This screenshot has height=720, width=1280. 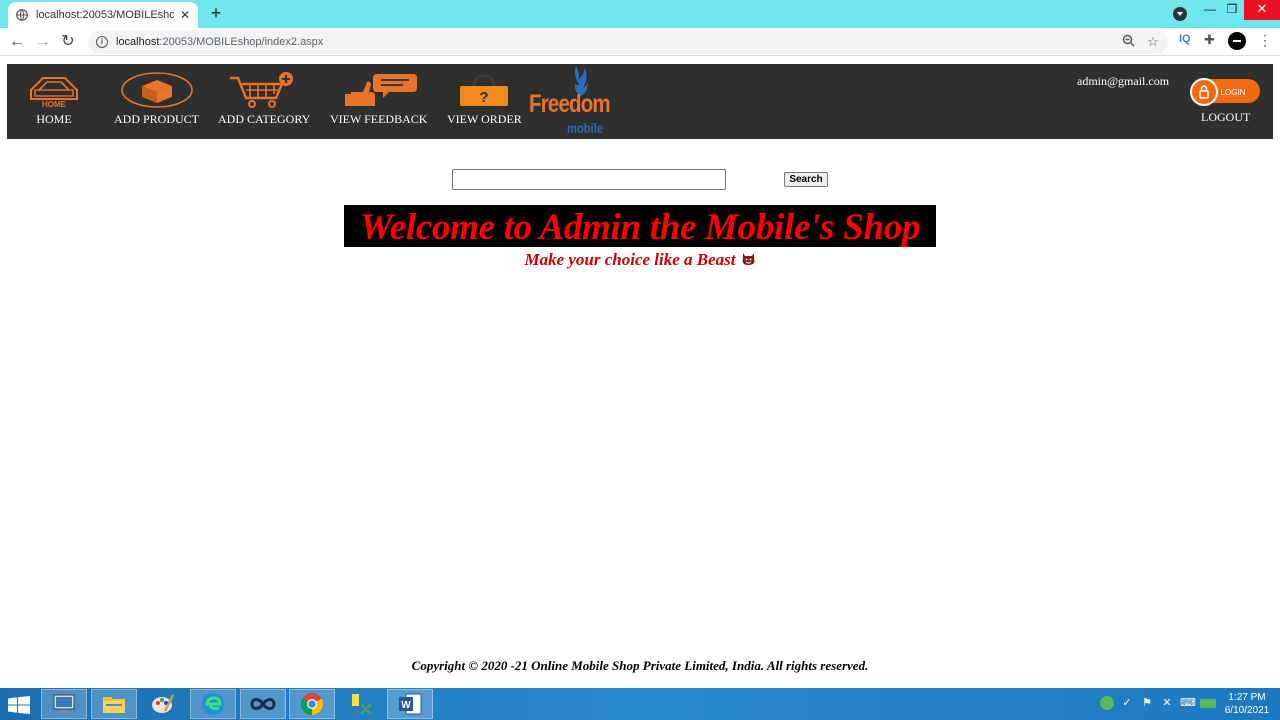 What do you see at coordinates (630, 259) in the screenshot?
I see `tagline-text: Make your choice like a Beast` at bounding box center [630, 259].